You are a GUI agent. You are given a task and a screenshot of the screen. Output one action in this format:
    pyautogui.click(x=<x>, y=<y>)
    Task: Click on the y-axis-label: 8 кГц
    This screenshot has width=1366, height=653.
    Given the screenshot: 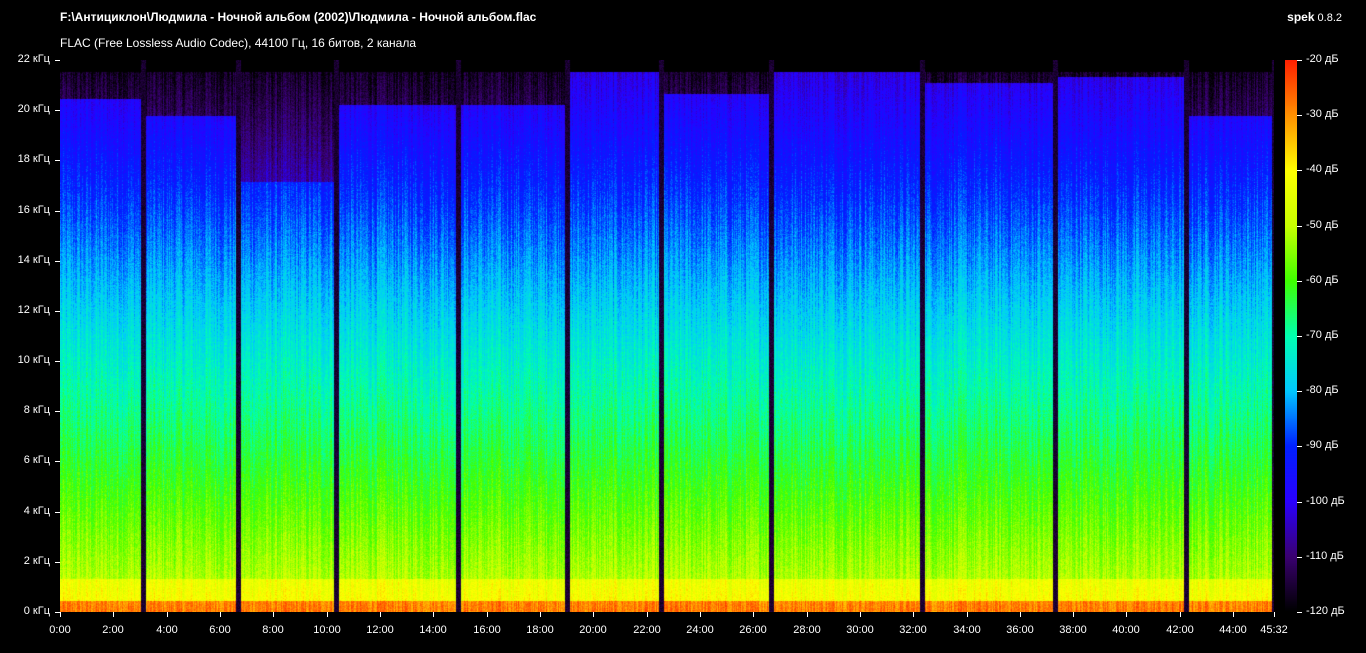 What is the action you would take?
    pyautogui.click(x=36, y=410)
    